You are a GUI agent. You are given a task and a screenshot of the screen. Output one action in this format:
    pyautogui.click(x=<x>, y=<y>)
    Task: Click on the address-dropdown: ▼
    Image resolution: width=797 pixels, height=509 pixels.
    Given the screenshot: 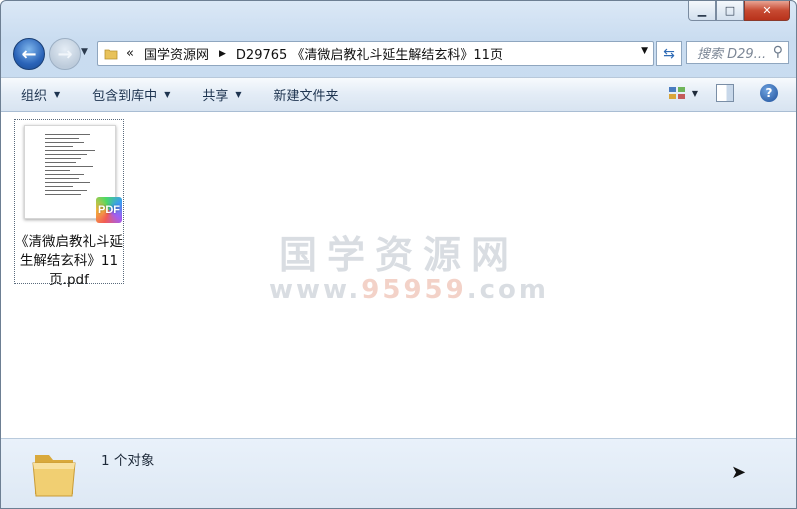 What is the action you would take?
    pyautogui.click(x=644, y=51)
    